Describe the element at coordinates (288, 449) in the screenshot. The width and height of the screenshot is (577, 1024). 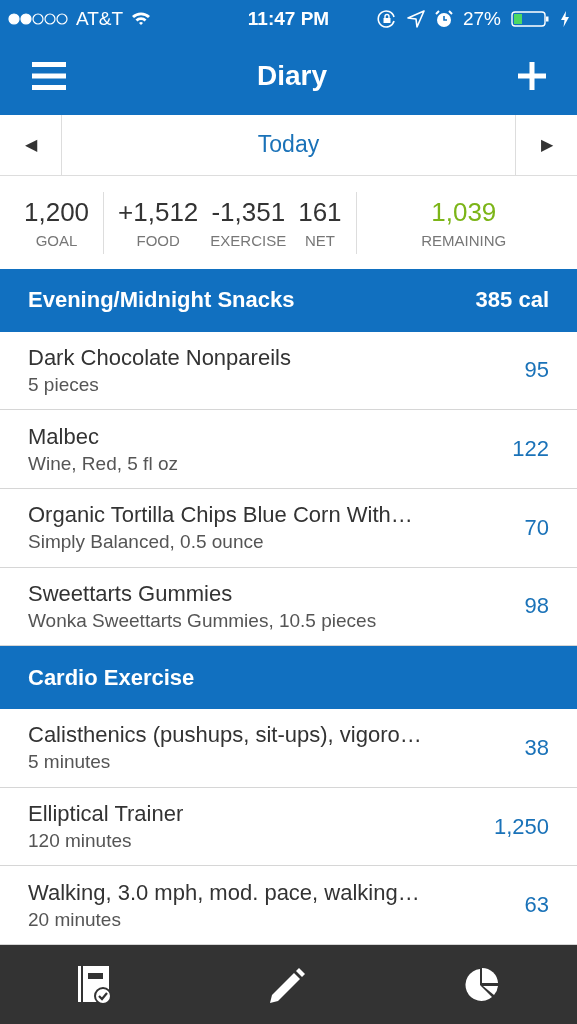
I see `diary-entry: Malbec Wine, Red, 5 fl oz 122` at that location.